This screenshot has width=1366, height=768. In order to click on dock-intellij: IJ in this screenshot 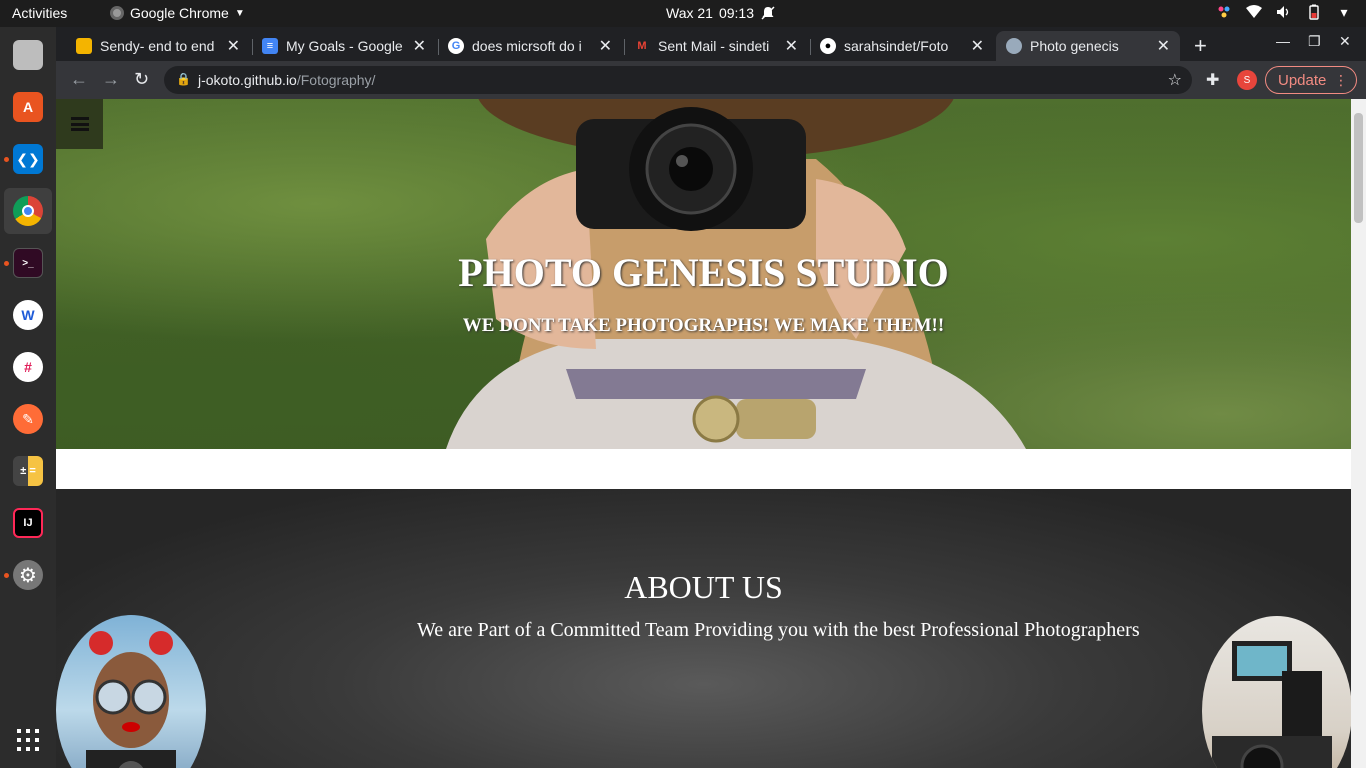, I will do `click(28, 523)`.